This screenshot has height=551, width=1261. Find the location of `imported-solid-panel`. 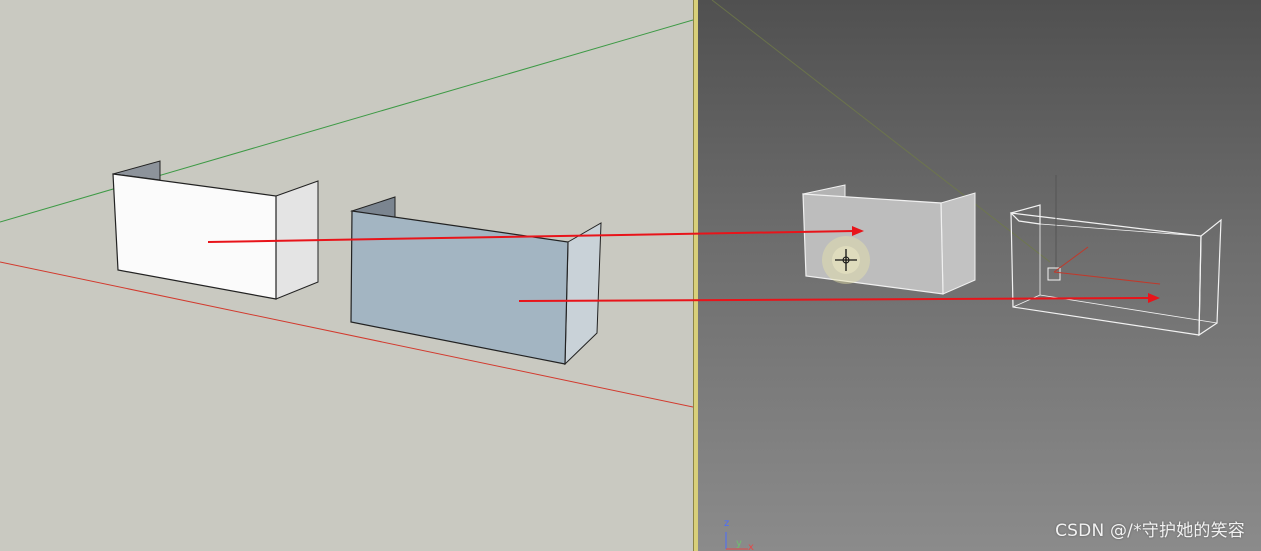

imported-solid-panel is located at coordinates (888, 239).